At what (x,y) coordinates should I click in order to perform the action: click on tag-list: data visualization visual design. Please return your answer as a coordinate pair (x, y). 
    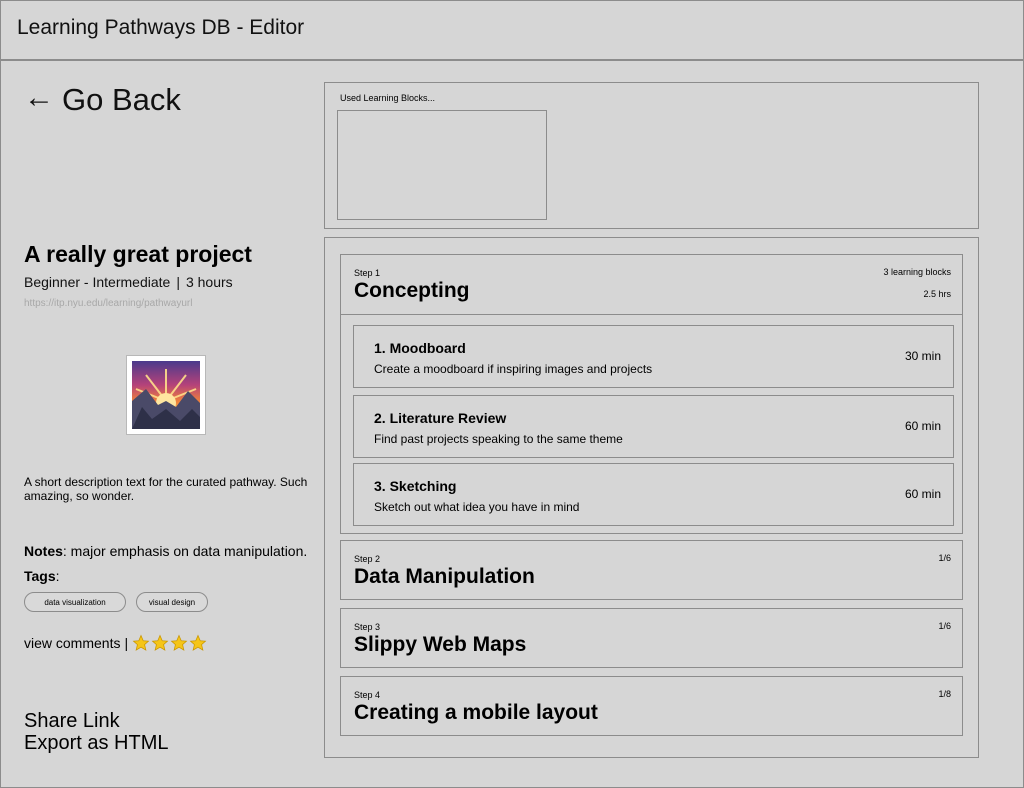
    Looking at the image, I should click on (116, 602).